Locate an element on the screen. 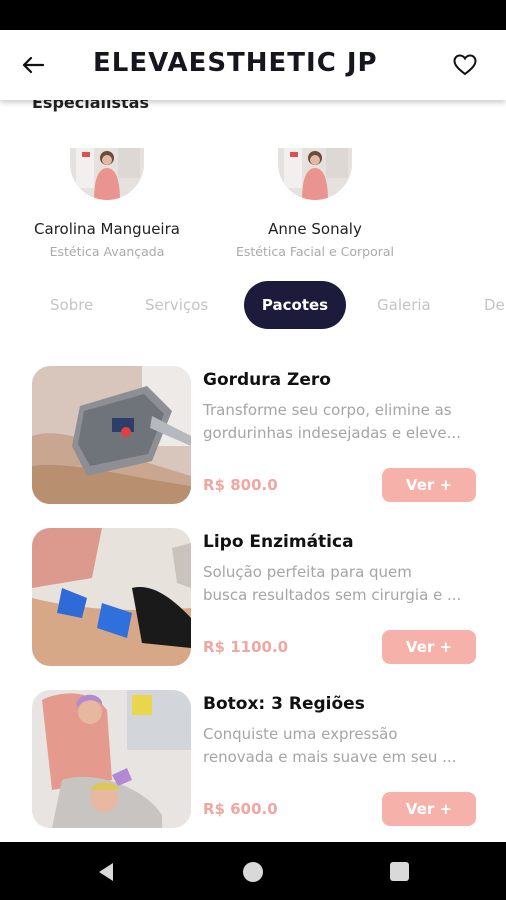 This screenshot has height=900, width=506. status-bar is located at coordinates (253, 15).